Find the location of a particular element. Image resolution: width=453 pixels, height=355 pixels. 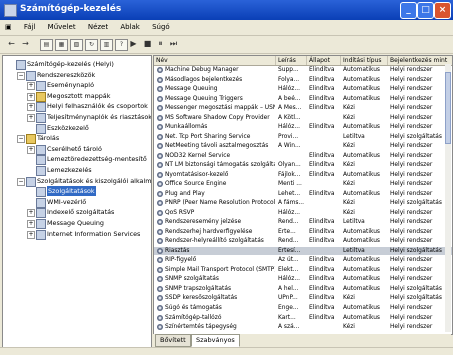

title-bar: Számítógép-kezelés _ □ × is located at coordinates (226, 10).